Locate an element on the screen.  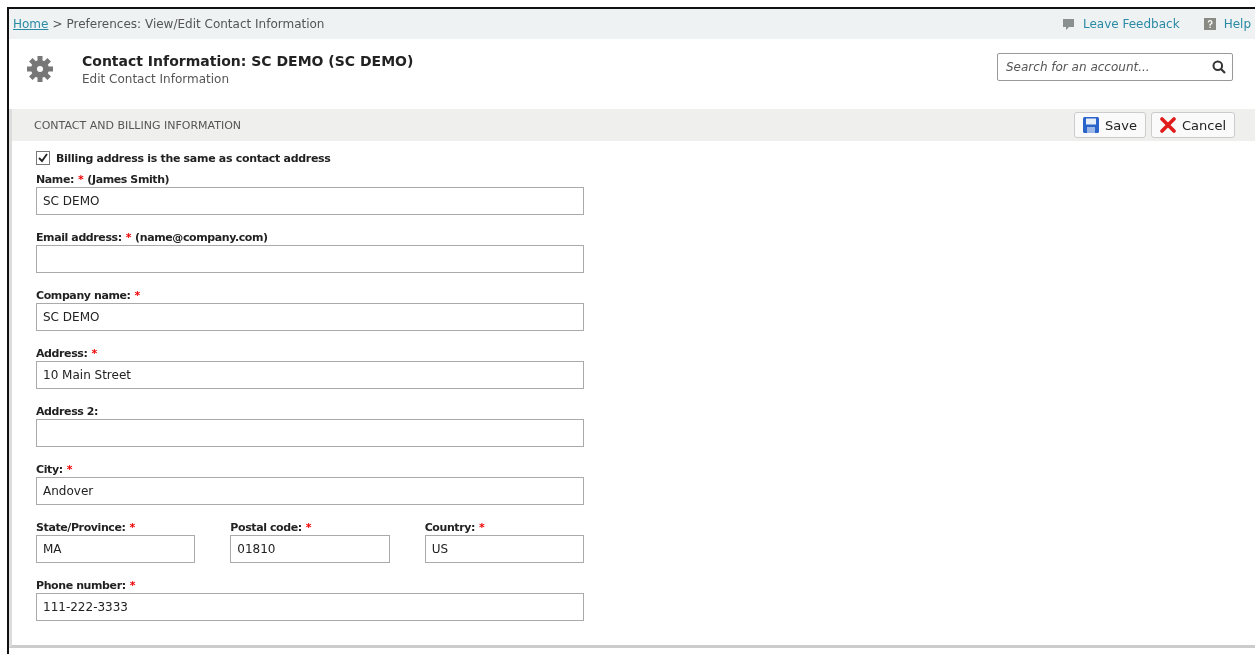
field-label: Country: is located at coordinates (449, 527).